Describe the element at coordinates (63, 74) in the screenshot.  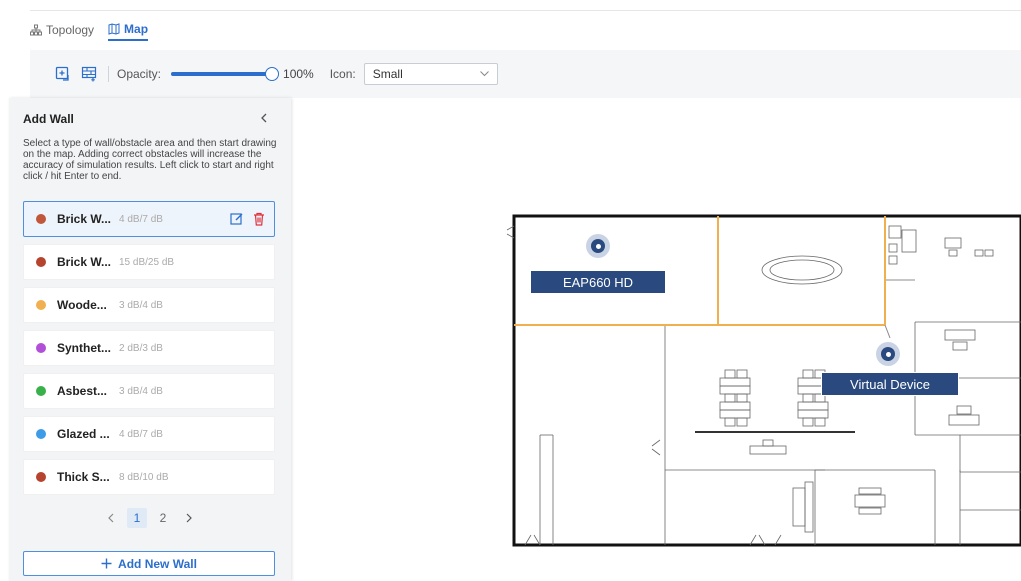
I see `add-area-icon` at that location.